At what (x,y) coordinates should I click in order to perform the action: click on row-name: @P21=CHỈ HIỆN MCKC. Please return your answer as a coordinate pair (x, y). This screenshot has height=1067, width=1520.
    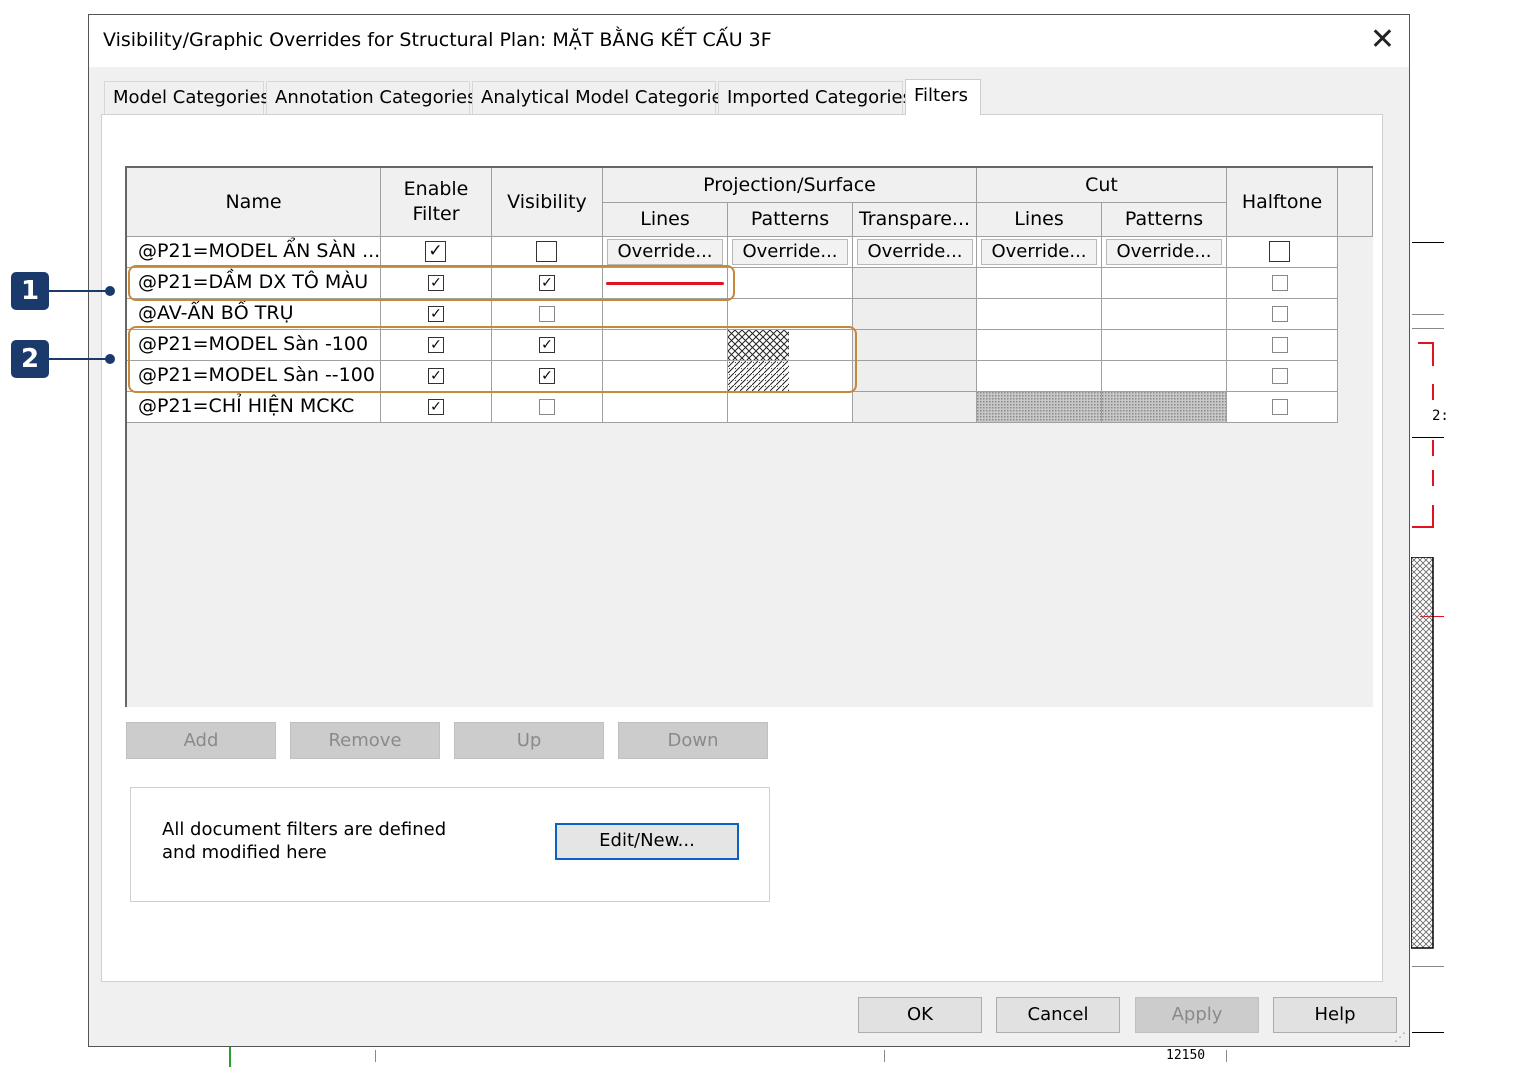
    Looking at the image, I should click on (254, 407).